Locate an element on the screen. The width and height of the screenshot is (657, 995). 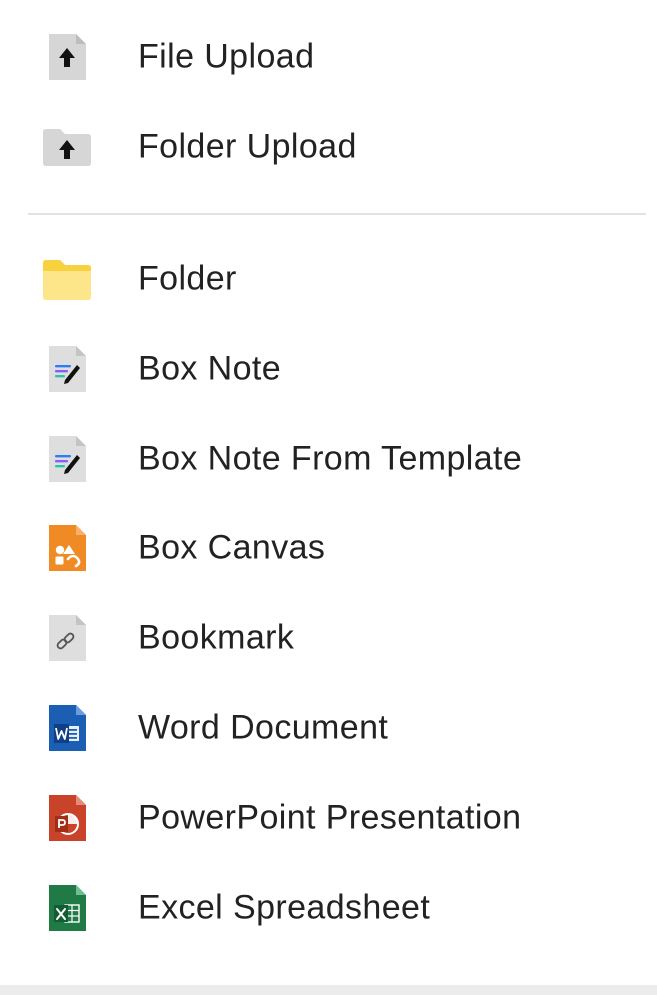
menu-item-powerpoint-presentation: PowerPoint Presentation is located at coordinates (328, 818).